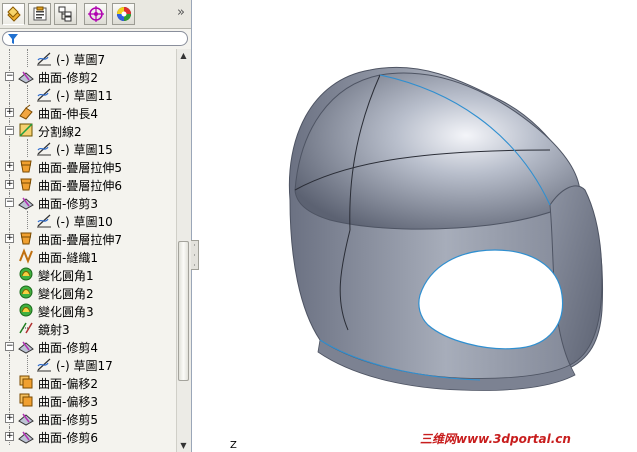 The height and width of the screenshot is (452, 637). Describe the element at coordinates (195, 255) in the screenshot. I see `panel-collapse-handle: · · ·` at that location.